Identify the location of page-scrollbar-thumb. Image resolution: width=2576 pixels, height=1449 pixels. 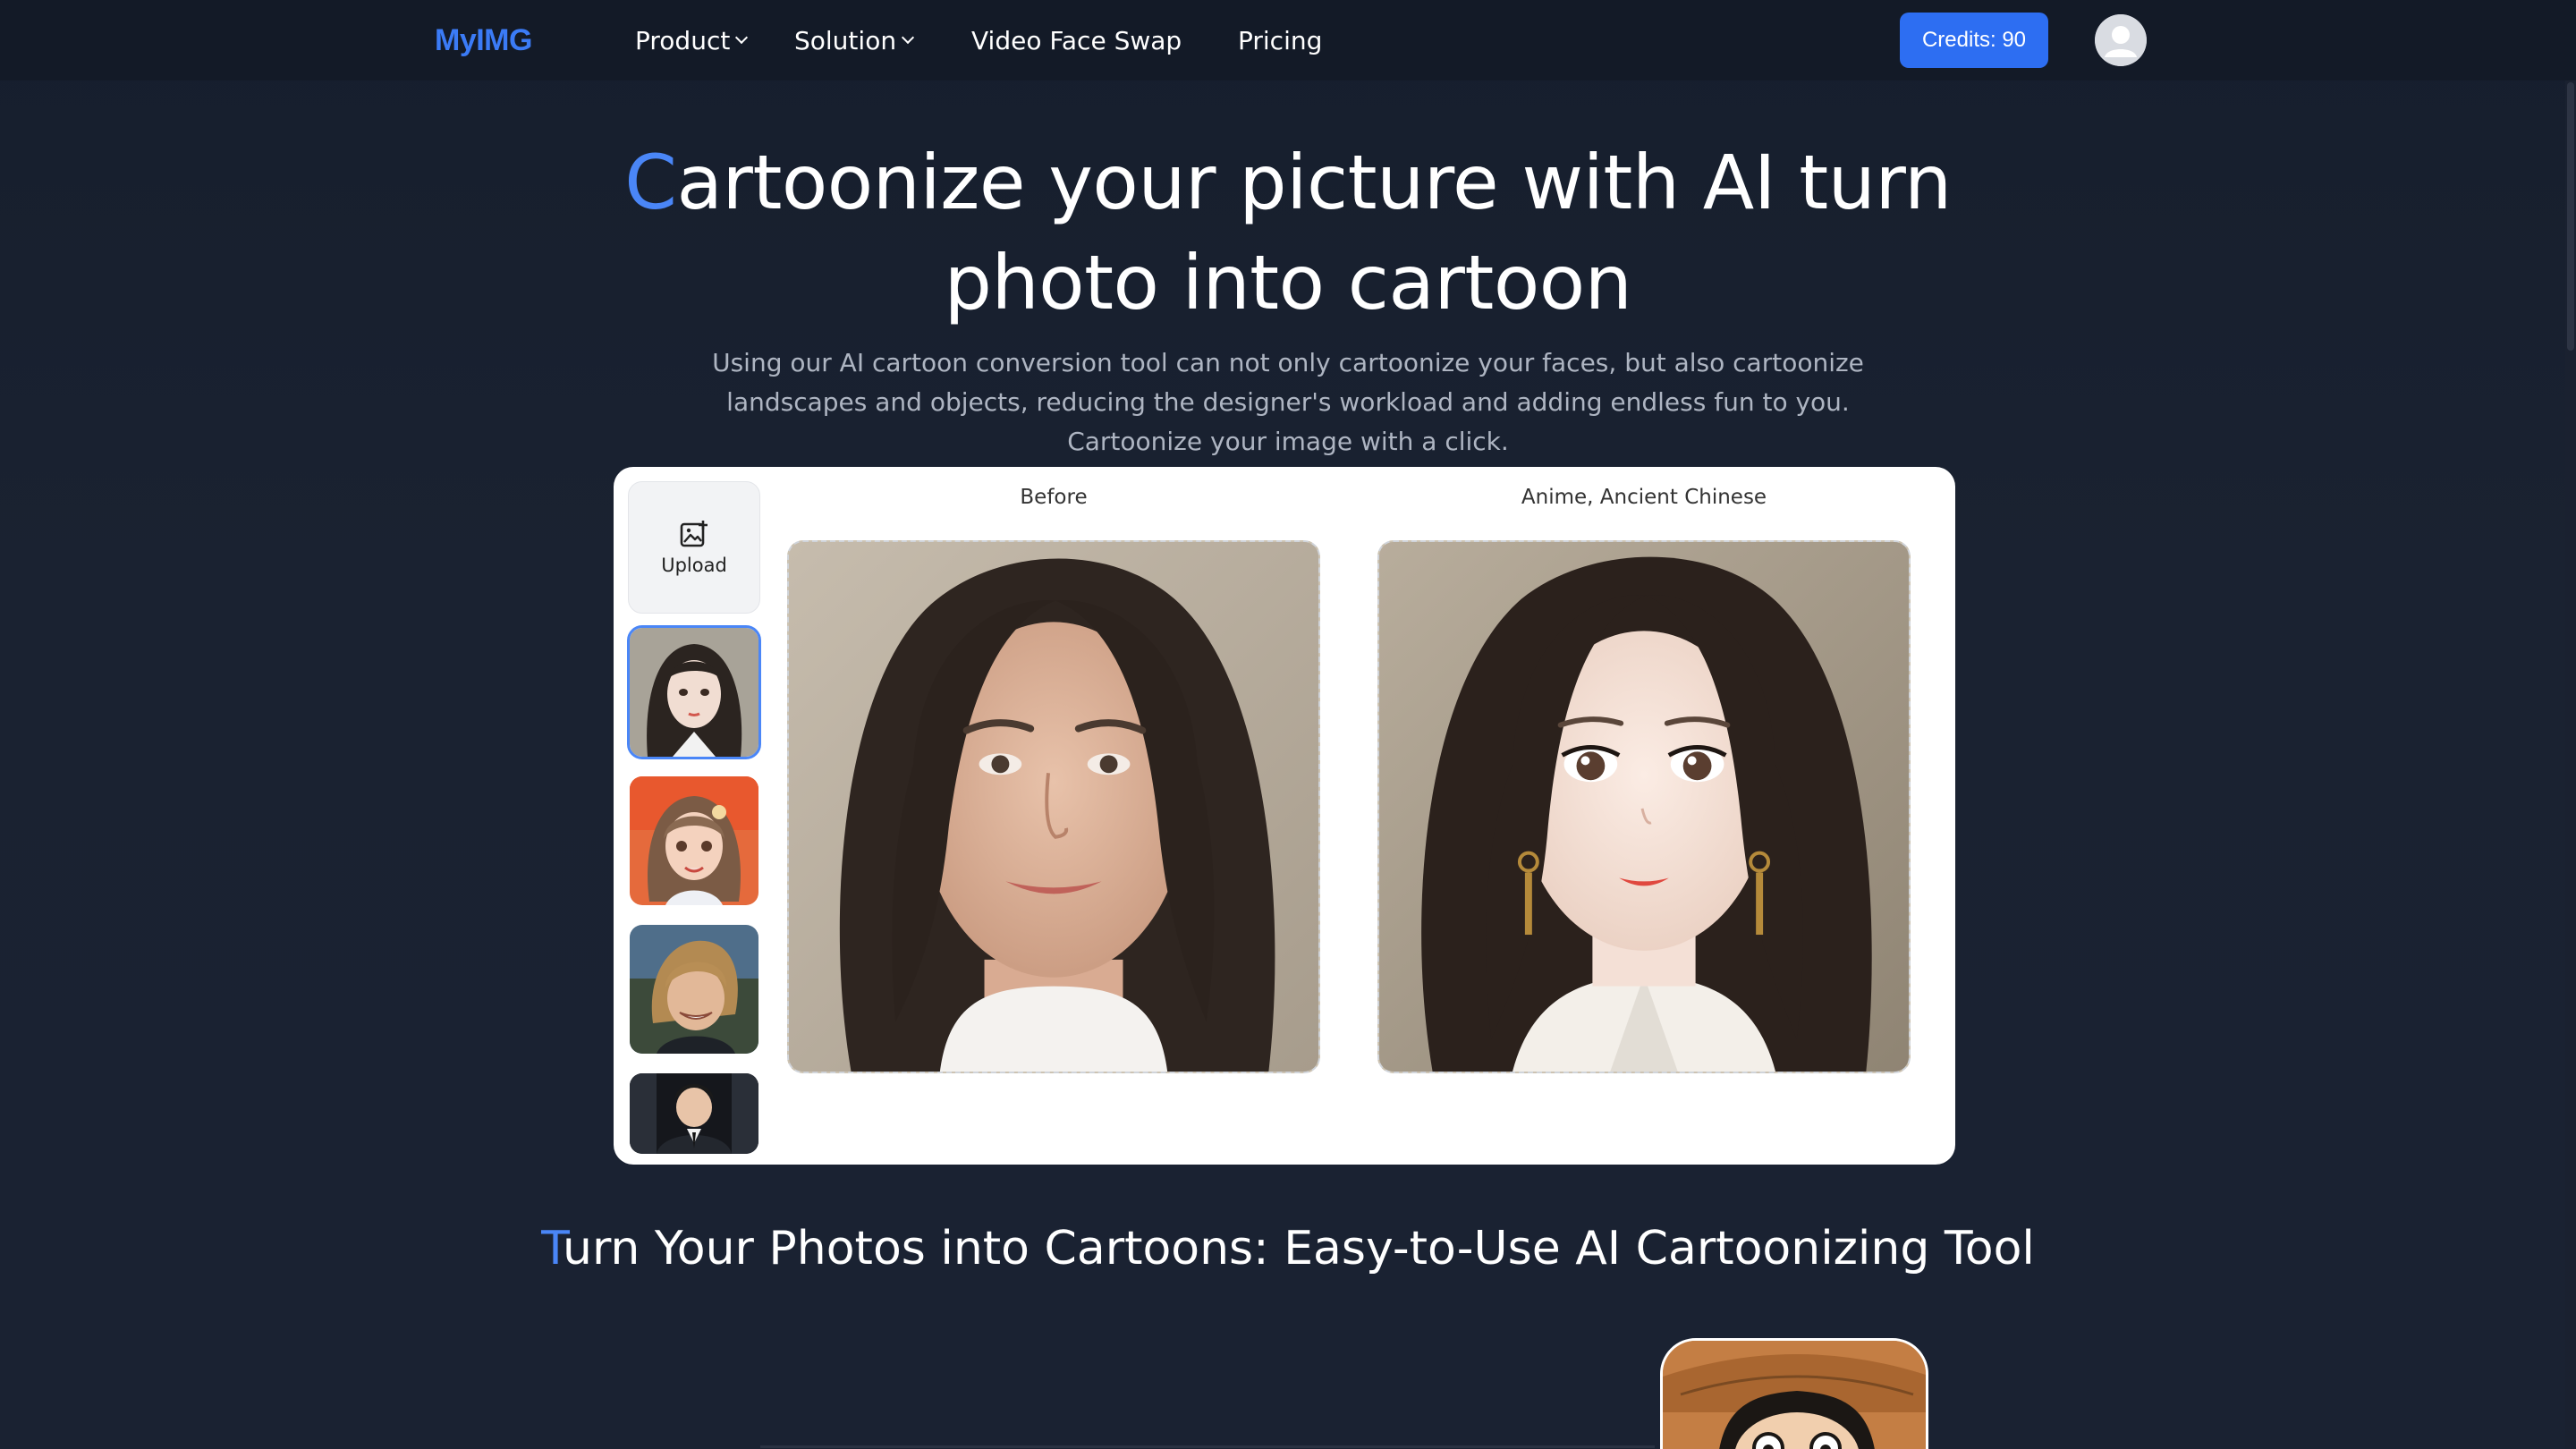
(2570, 216).